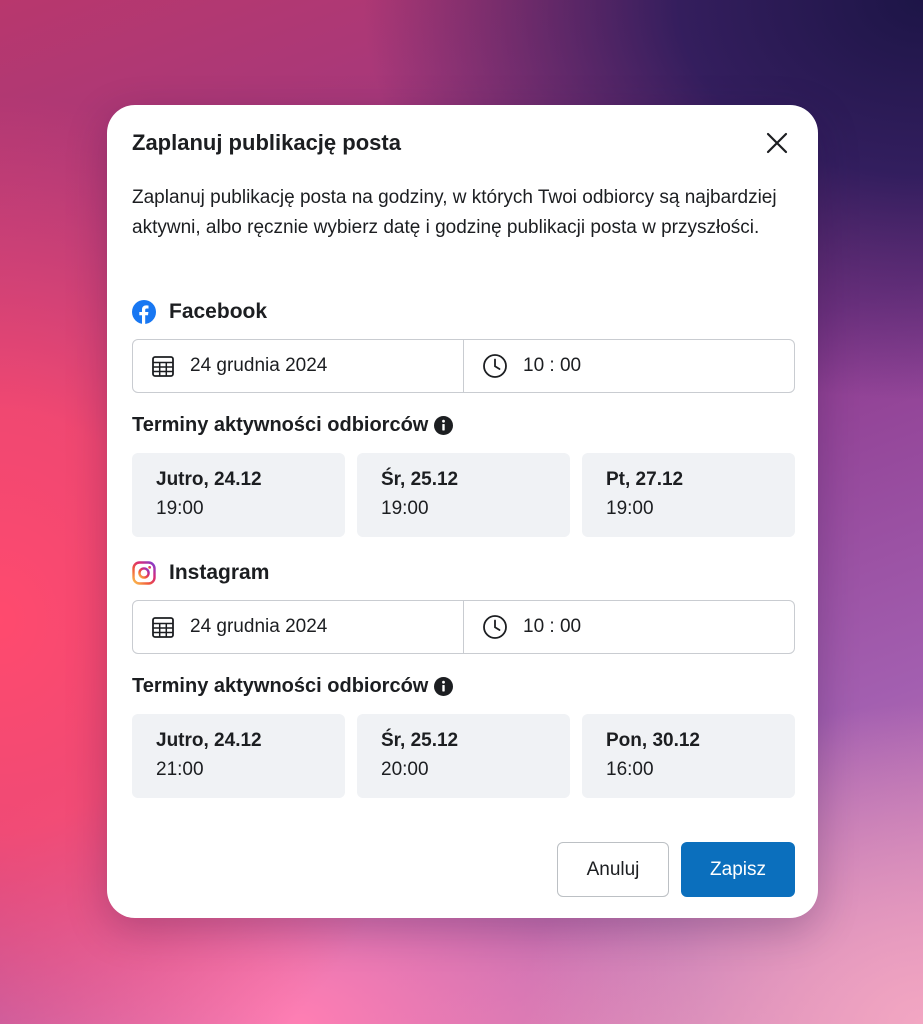 This screenshot has width=923, height=1024. What do you see at coordinates (180, 769) in the screenshot?
I see `slot-time: 21:00` at bounding box center [180, 769].